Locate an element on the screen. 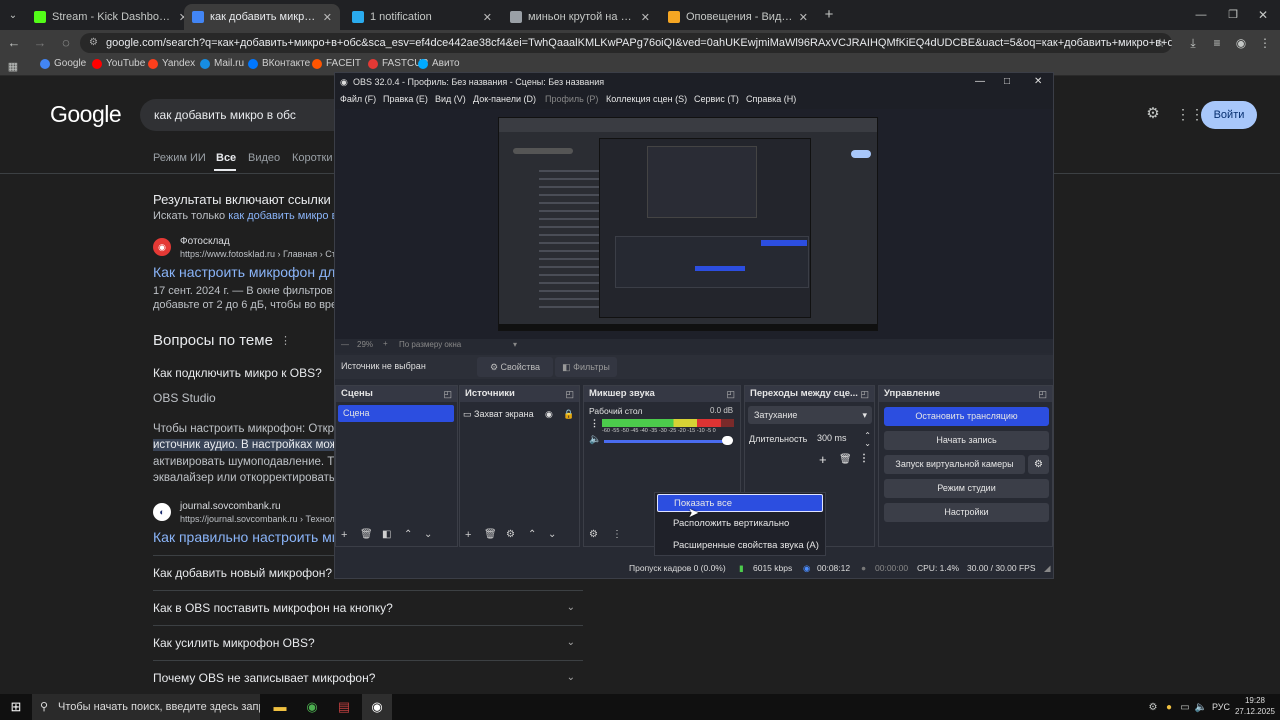 This screenshot has width=1280, height=720. mixer-menu-icon: ⋮ is located at coordinates (617, 534).